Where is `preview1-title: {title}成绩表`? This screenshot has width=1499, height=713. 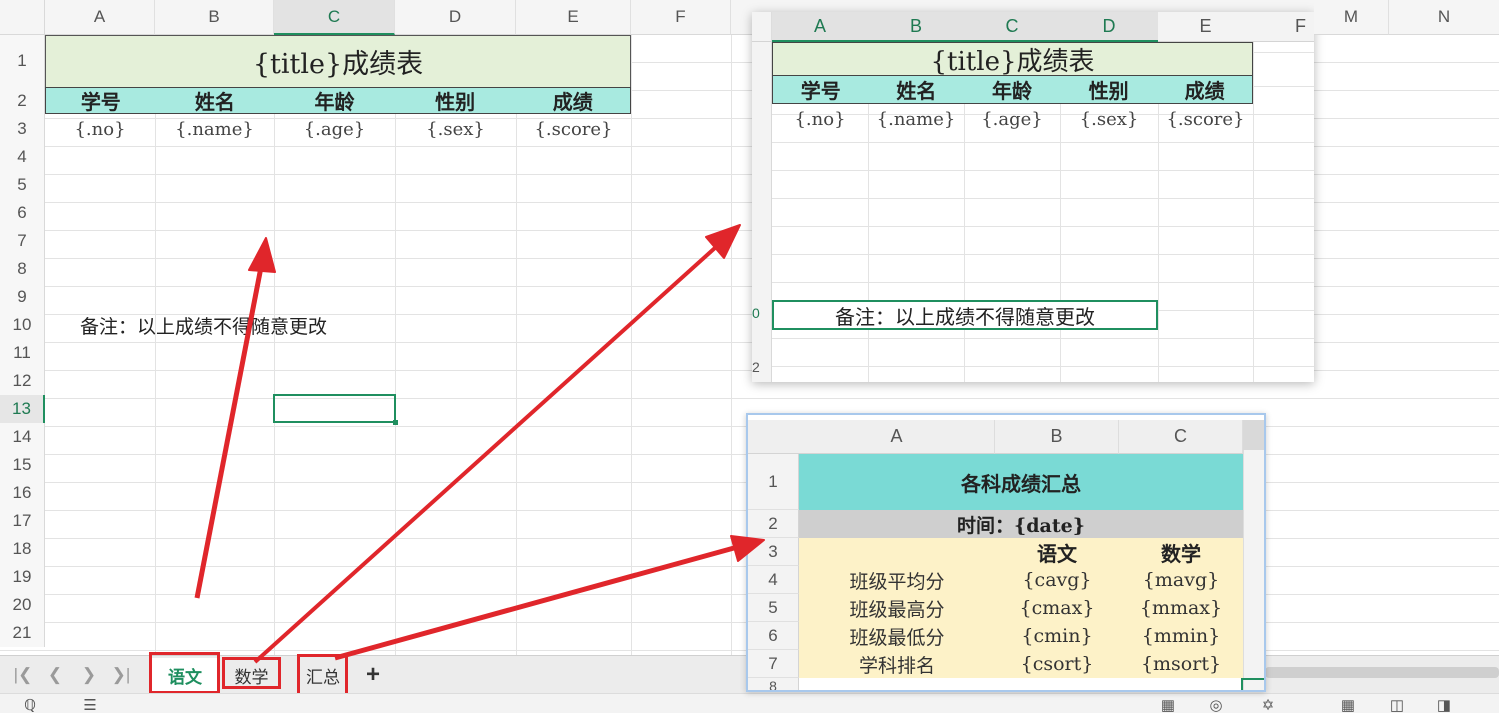 preview1-title: {title}成绩表 is located at coordinates (1012, 59).